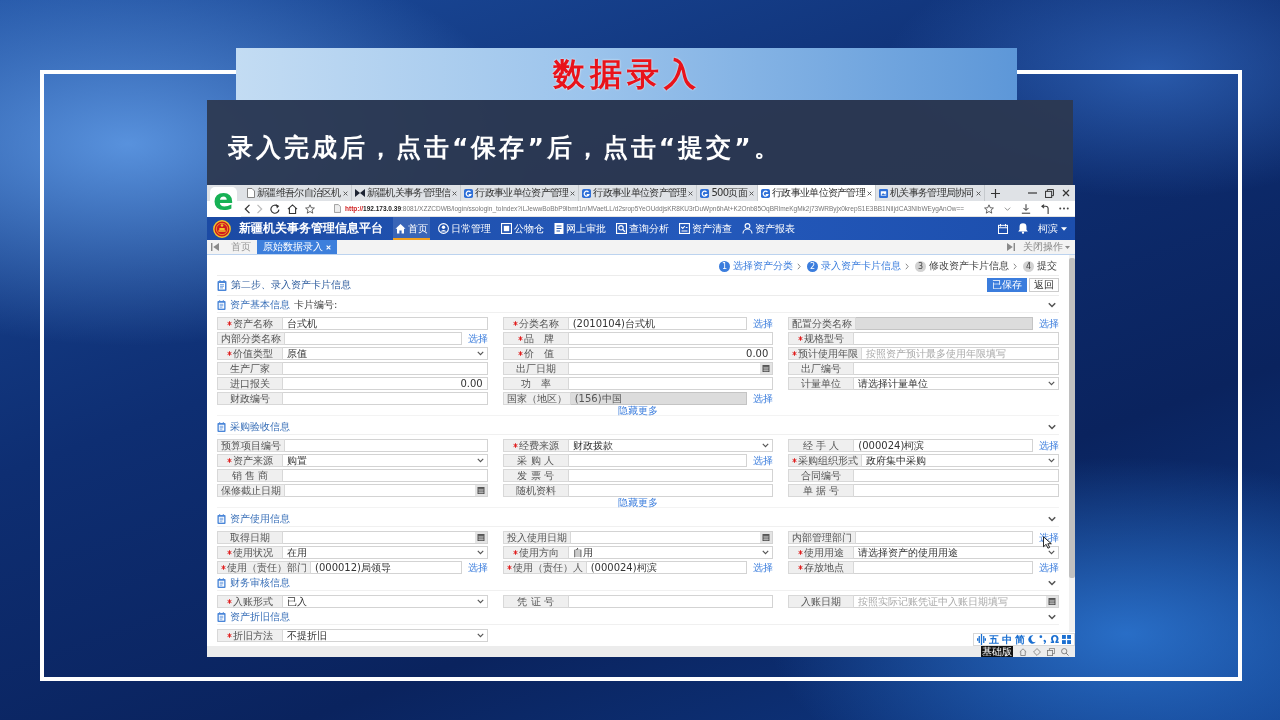 Image resolution: width=1280 pixels, height=720 pixels. Describe the element at coordinates (297, 247) in the screenshot. I see `page-tab: 原始数据录入` at that location.